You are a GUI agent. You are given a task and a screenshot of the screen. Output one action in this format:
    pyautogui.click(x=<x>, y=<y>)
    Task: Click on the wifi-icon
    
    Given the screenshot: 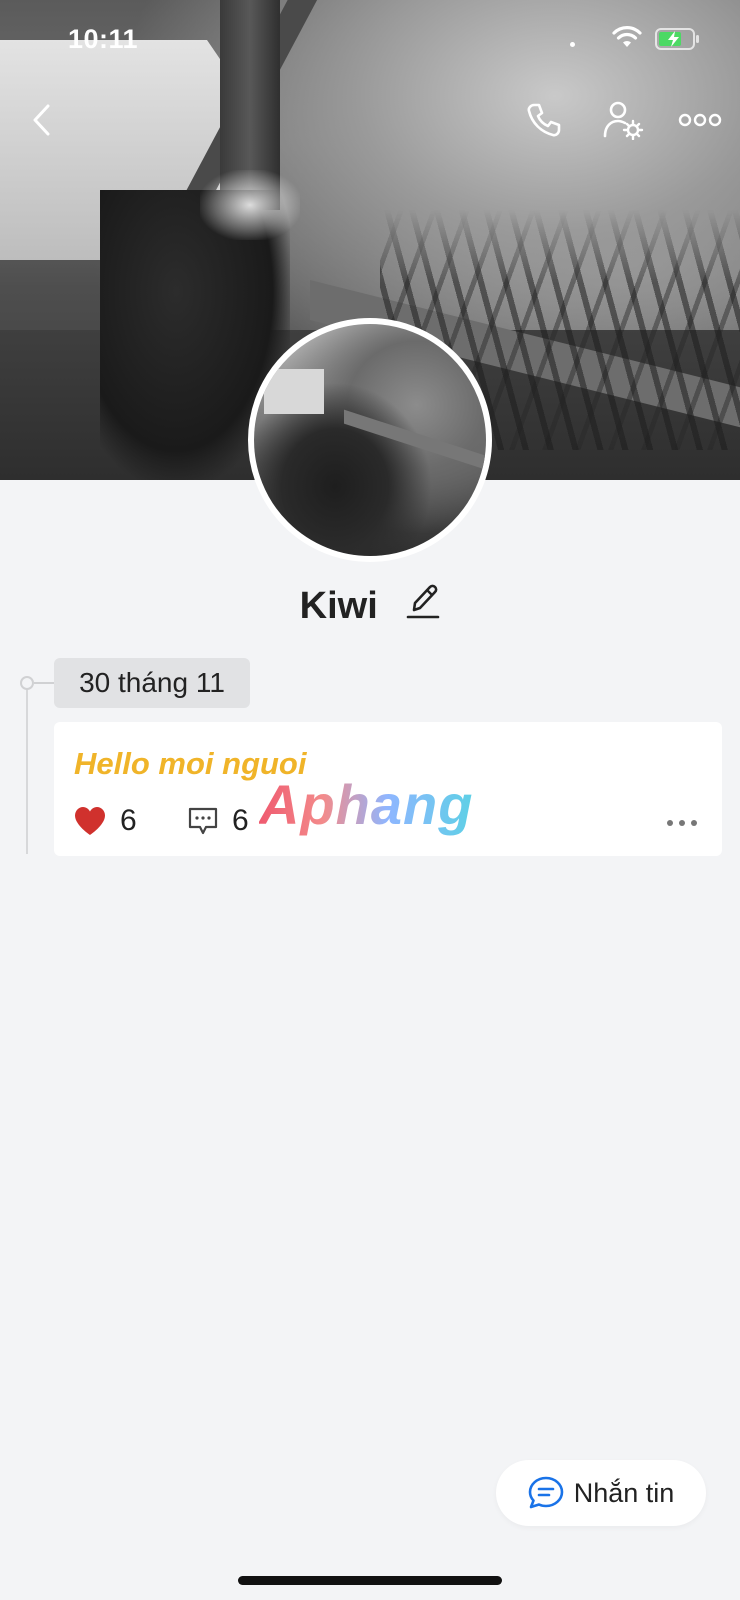 What is the action you would take?
    pyautogui.click(x=627, y=36)
    